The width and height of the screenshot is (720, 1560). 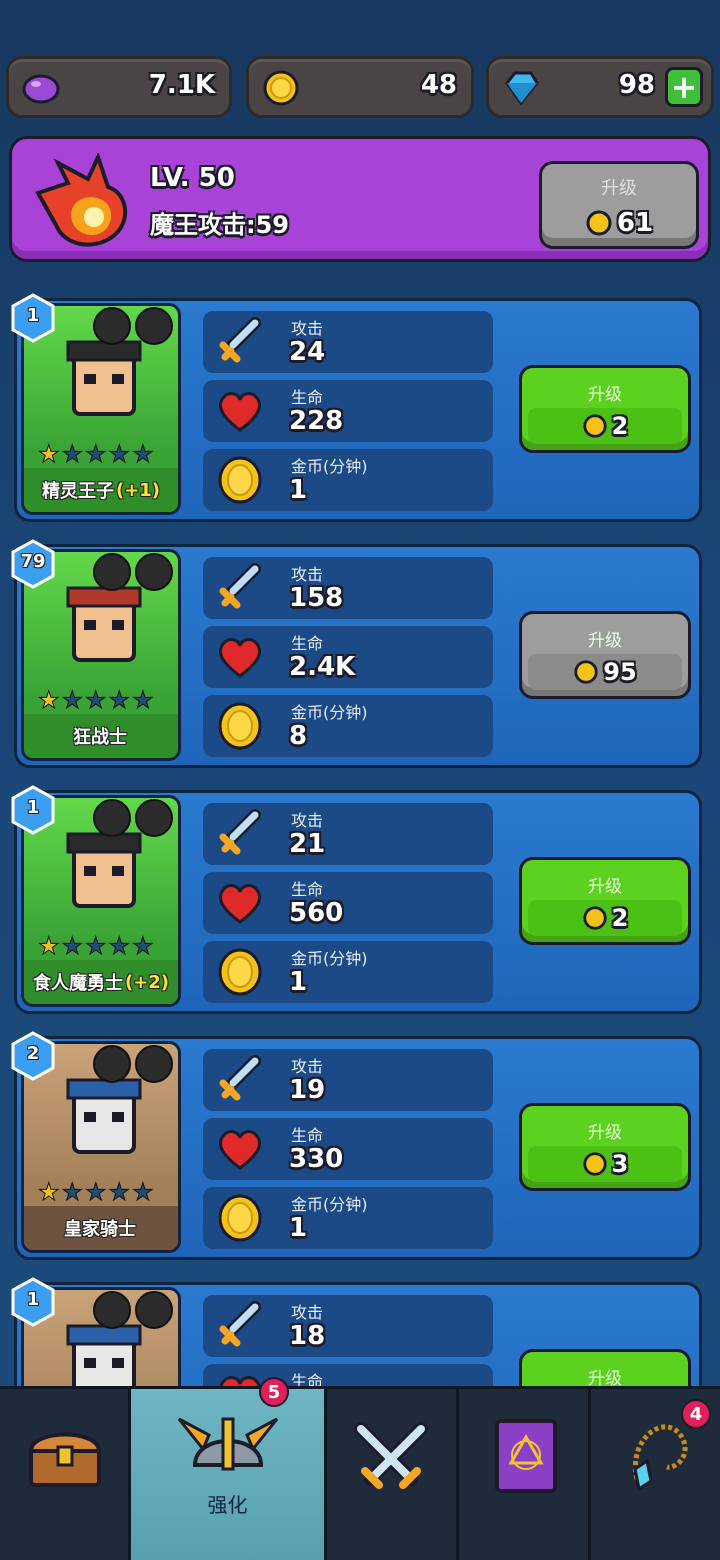 What do you see at coordinates (77, 983) in the screenshot?
I see `hero-name: 食人魔勇士` at bounding box center [77, 983].